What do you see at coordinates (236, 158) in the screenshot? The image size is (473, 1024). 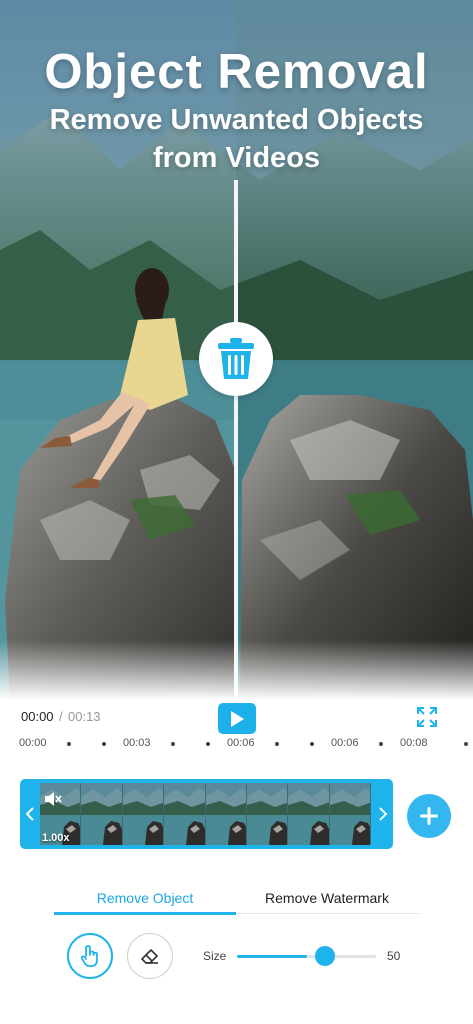 I see `hero-subtitle-line2: from Videos` at bounding box center [236, 158].